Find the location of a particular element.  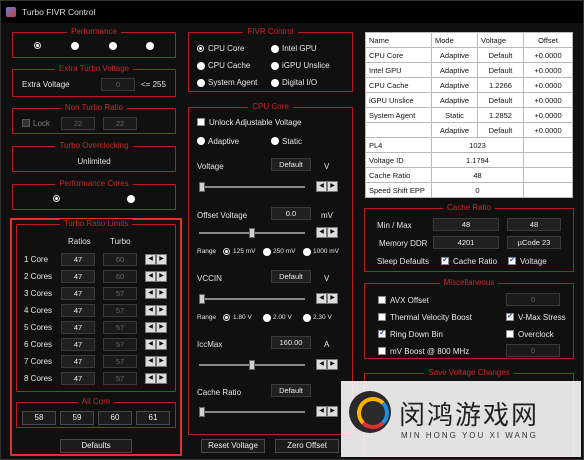

offset-range-1000-radio is located at coordinates (307, 252).